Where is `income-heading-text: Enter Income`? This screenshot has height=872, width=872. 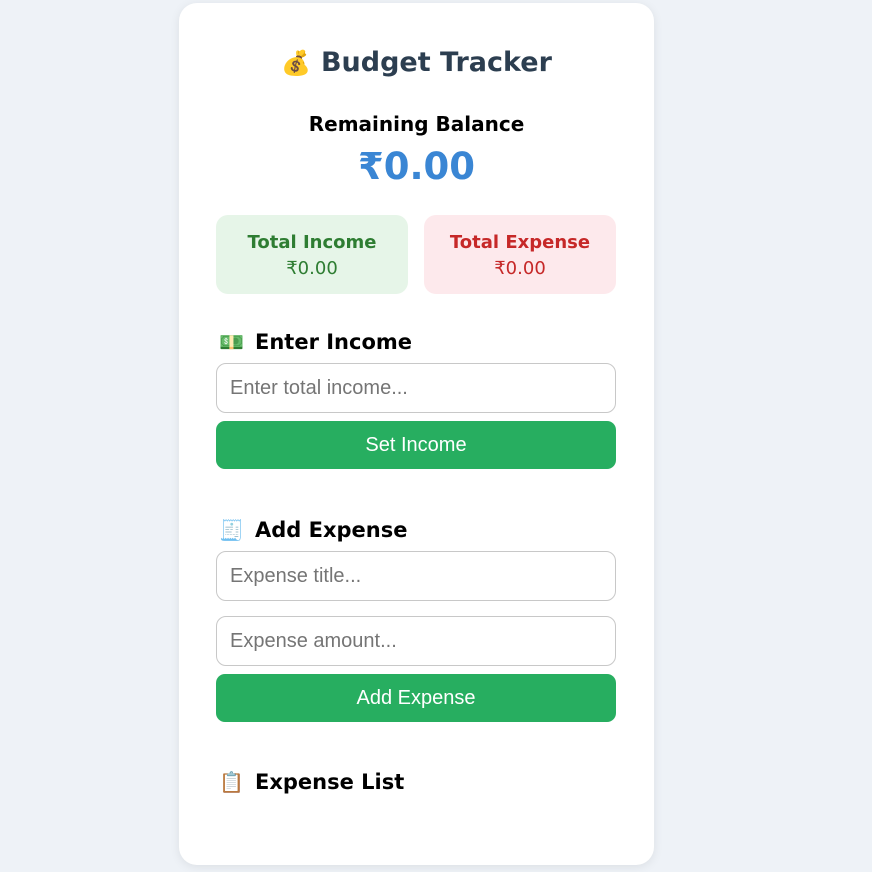
income-heading-text: Enter Income is located at coordinates (334, 342).